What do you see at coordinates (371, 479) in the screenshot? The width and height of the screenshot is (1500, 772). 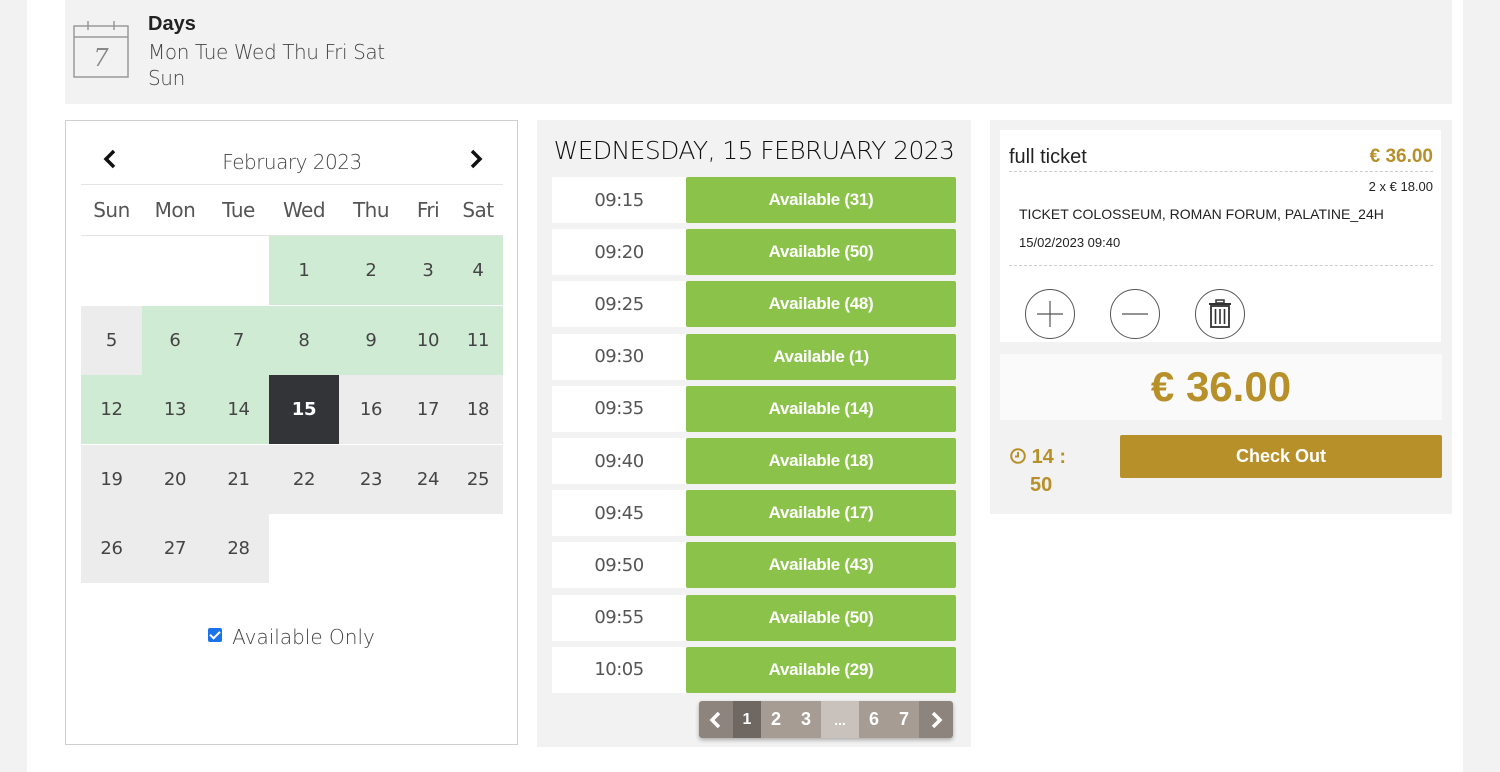 I see `calendar-day: 23` at bounding box center [371, 479].